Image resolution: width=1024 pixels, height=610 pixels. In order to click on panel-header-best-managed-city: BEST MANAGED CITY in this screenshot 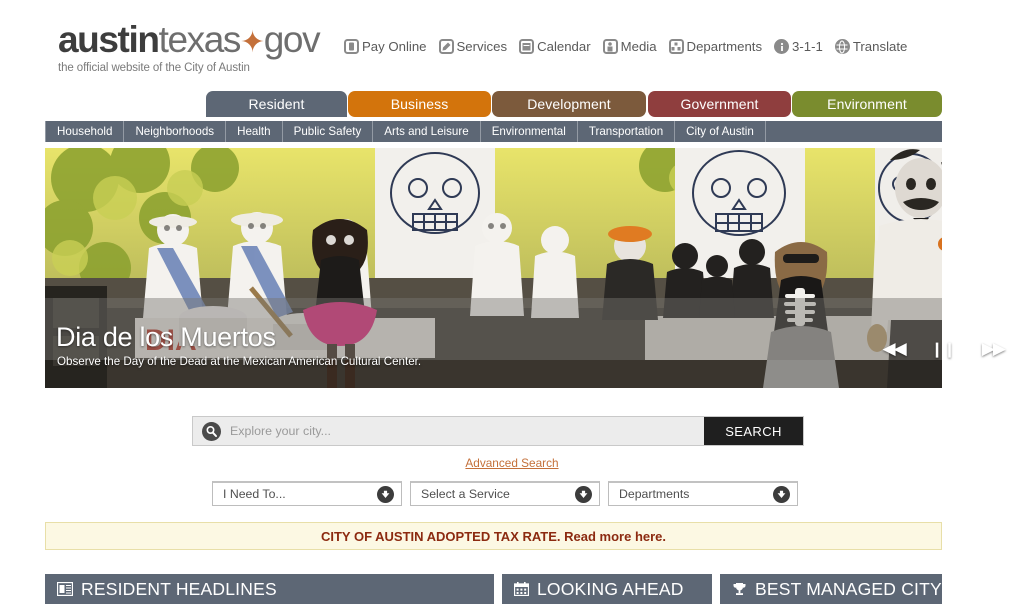, I will do `click(831, 589)`.